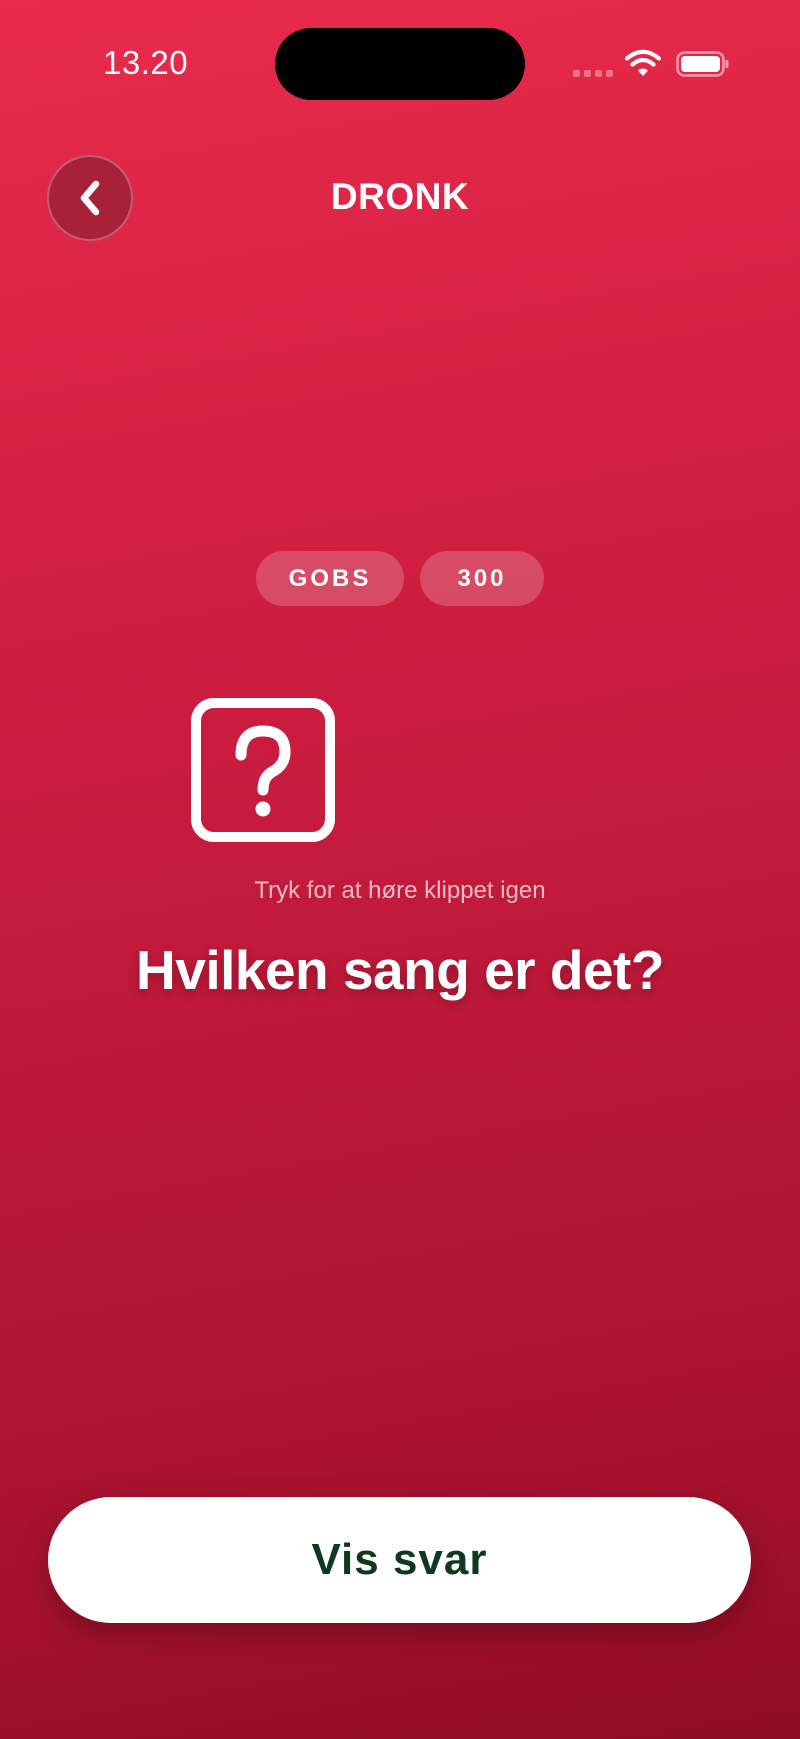  I want to click on points-tag: 300, so click(482, 578).